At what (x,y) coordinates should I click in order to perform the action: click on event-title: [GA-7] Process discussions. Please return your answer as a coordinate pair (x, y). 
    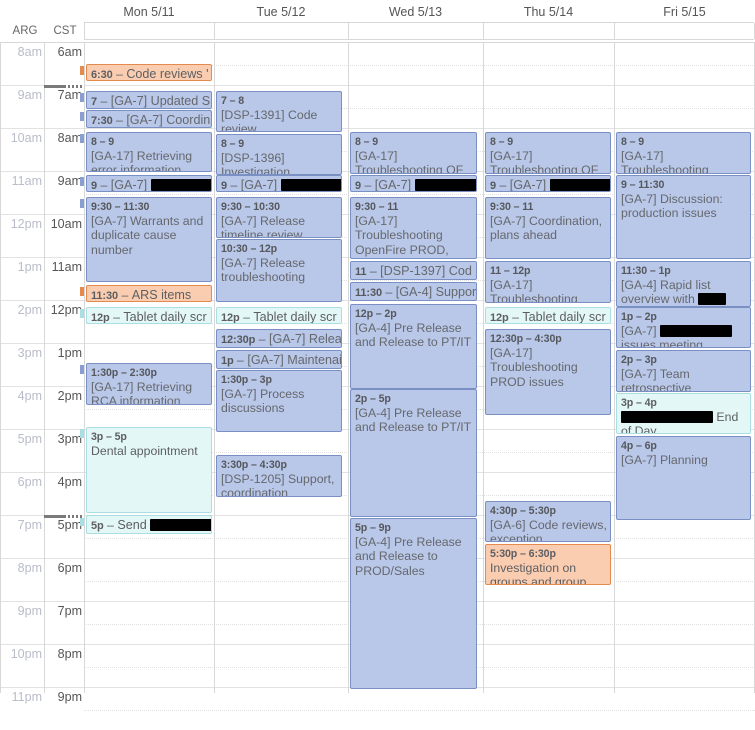
    Looking at the image, I should click on (263, 401).